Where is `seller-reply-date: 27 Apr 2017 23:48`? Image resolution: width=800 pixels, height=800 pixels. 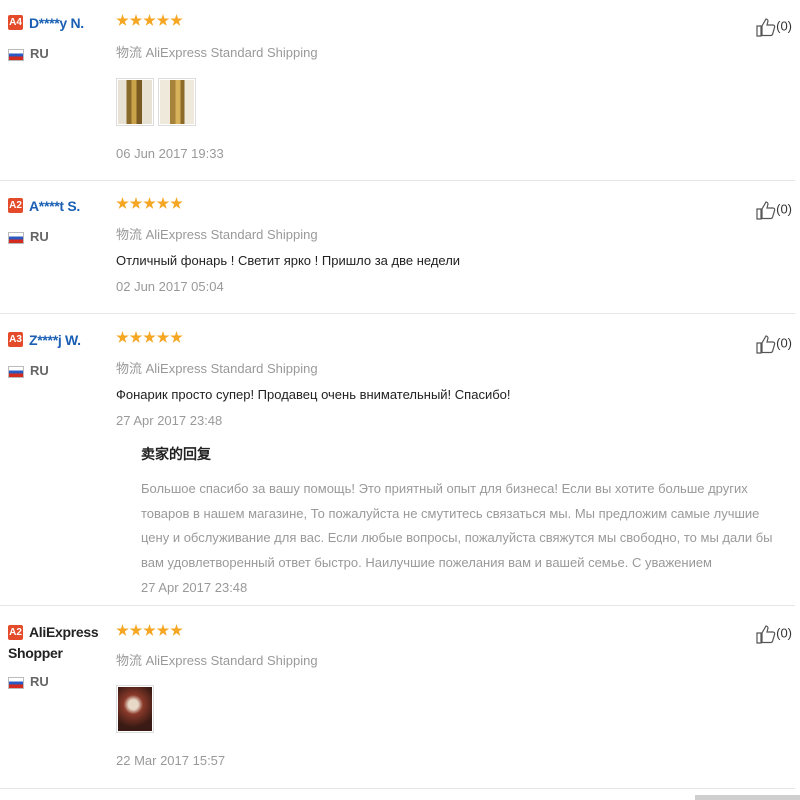 seller-reply-date: 27 Apr 2017 23:48 is located at coordinates (194, 587).